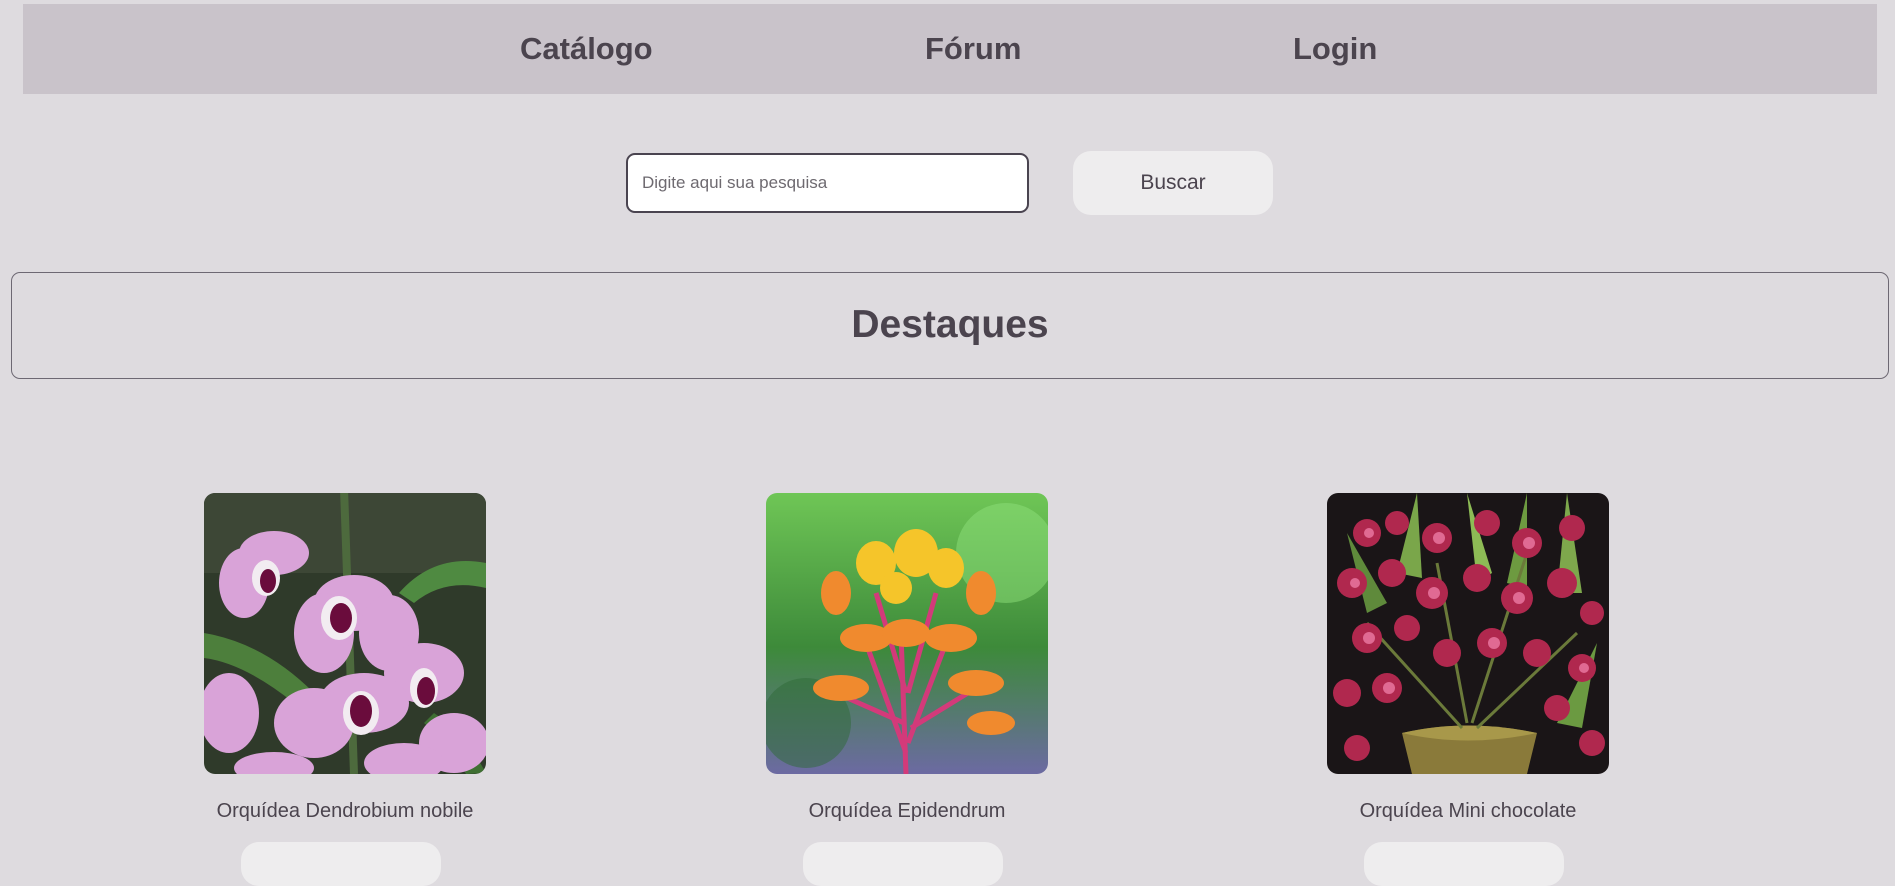 This screenshot has height=886, width=1895. What do you see at coordinates (827, 183) in the screenshot?
I see `search-input` at bounding box center [827, 183].